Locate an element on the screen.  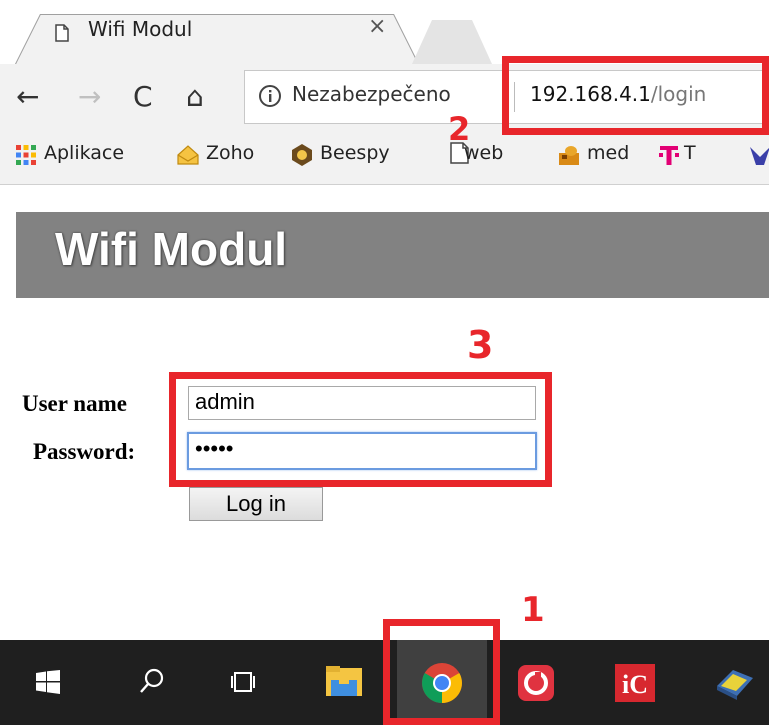
forward-button: → is located at coordinates (89, 96).